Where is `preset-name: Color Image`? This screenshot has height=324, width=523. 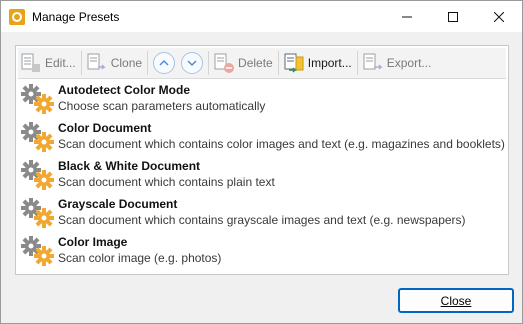 preset-name: Color Image is located at coordinates (93, 242).